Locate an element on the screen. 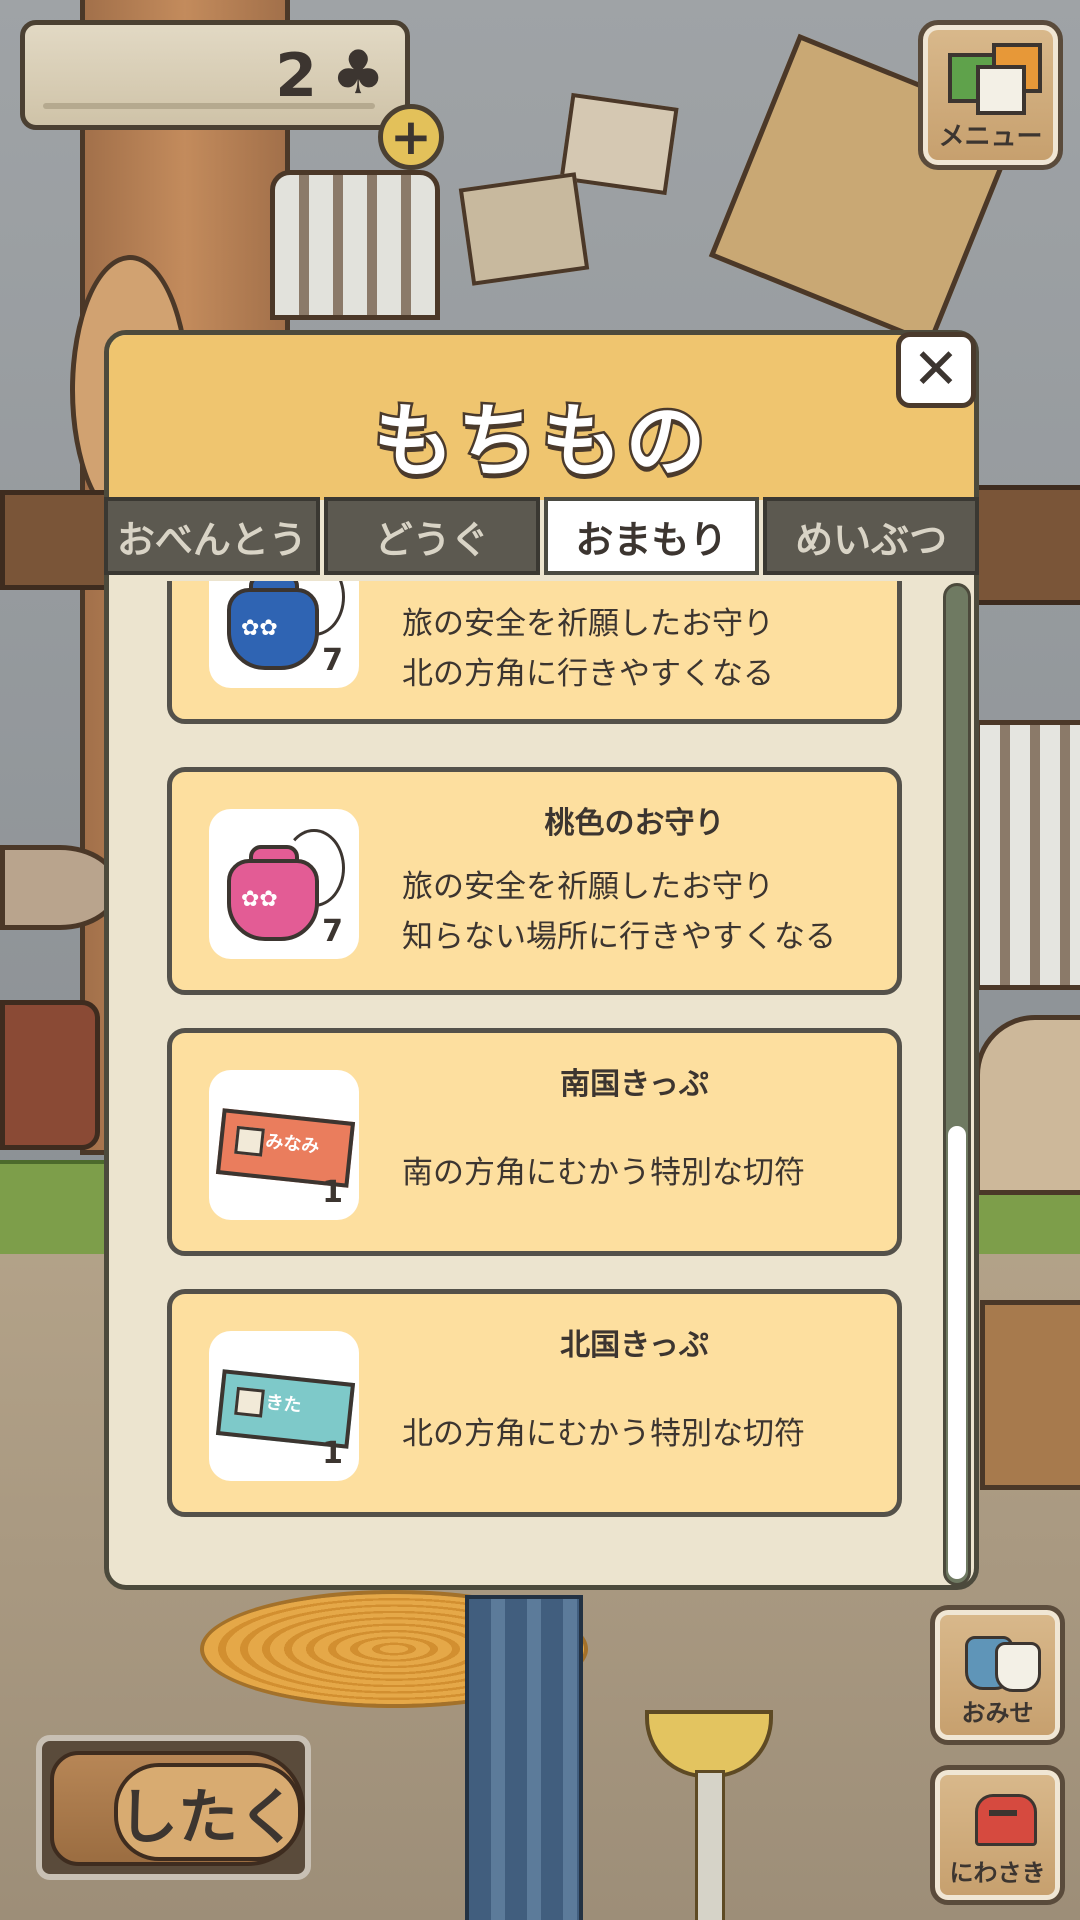  dialog-title: もちもの is located at coordinates (540, 442).